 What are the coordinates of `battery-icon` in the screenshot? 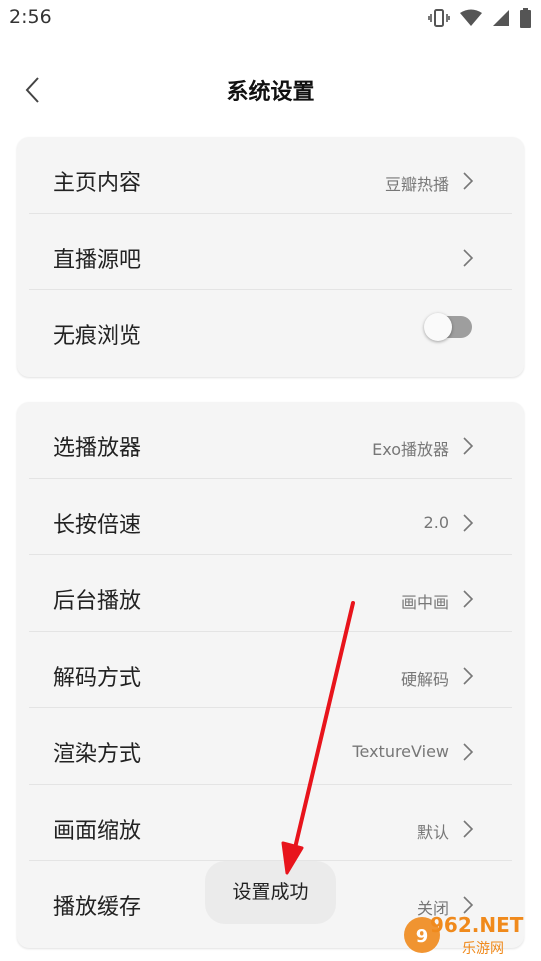 It's located at (525, 18).